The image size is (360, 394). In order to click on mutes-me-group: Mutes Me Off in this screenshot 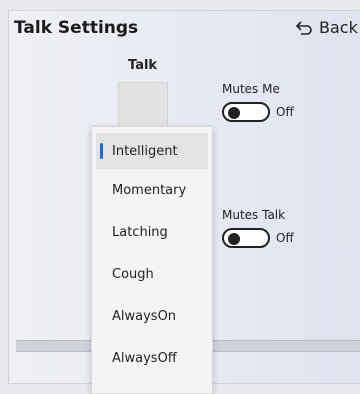, I will do `click(258, 102)`.